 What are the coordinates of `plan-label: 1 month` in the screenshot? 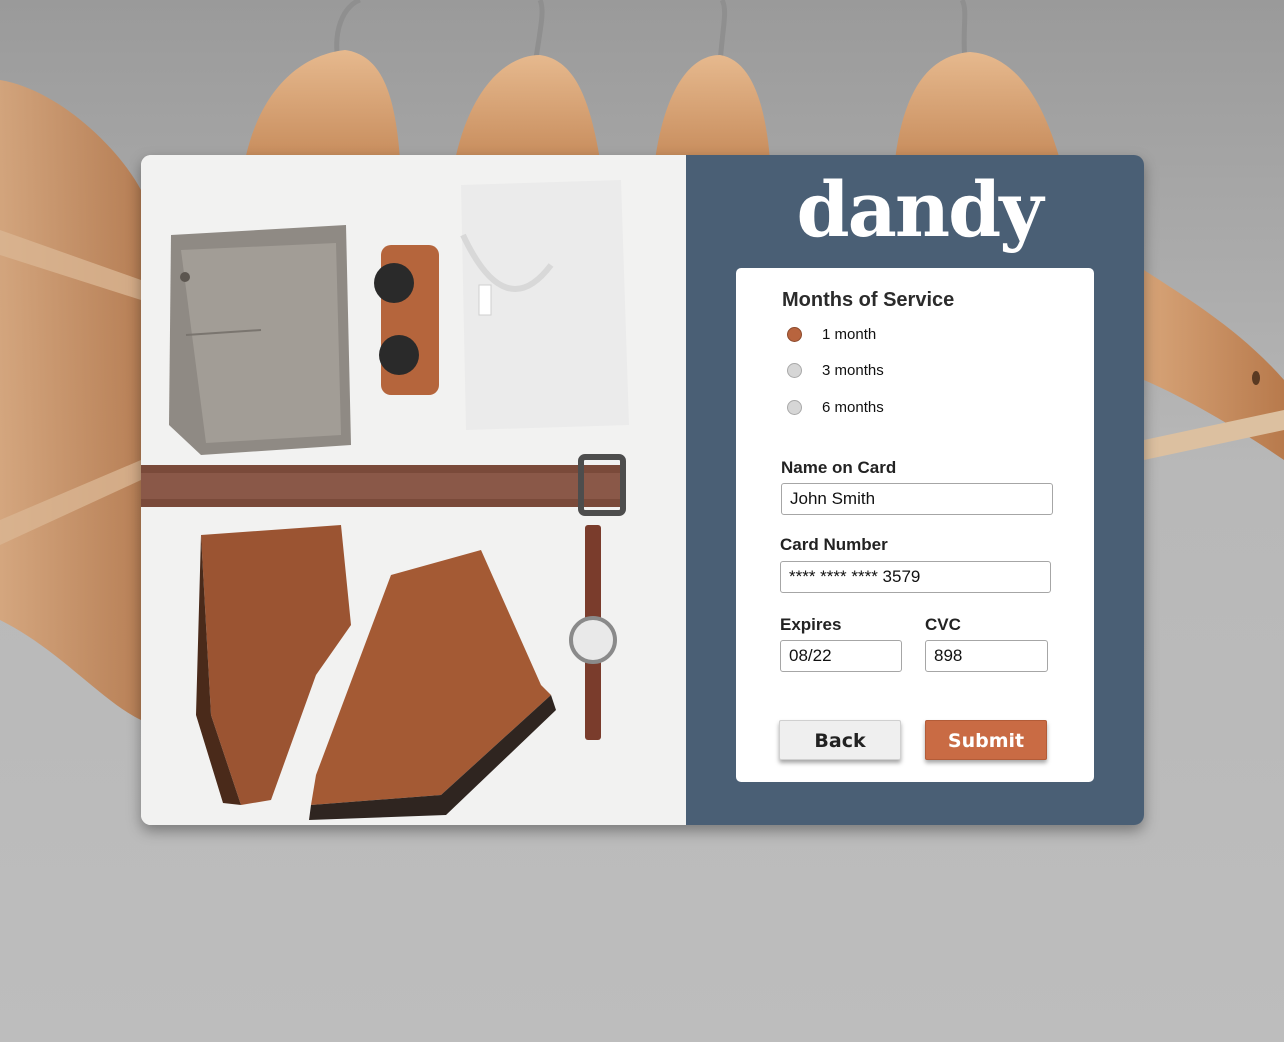 It's located at (849, 334).